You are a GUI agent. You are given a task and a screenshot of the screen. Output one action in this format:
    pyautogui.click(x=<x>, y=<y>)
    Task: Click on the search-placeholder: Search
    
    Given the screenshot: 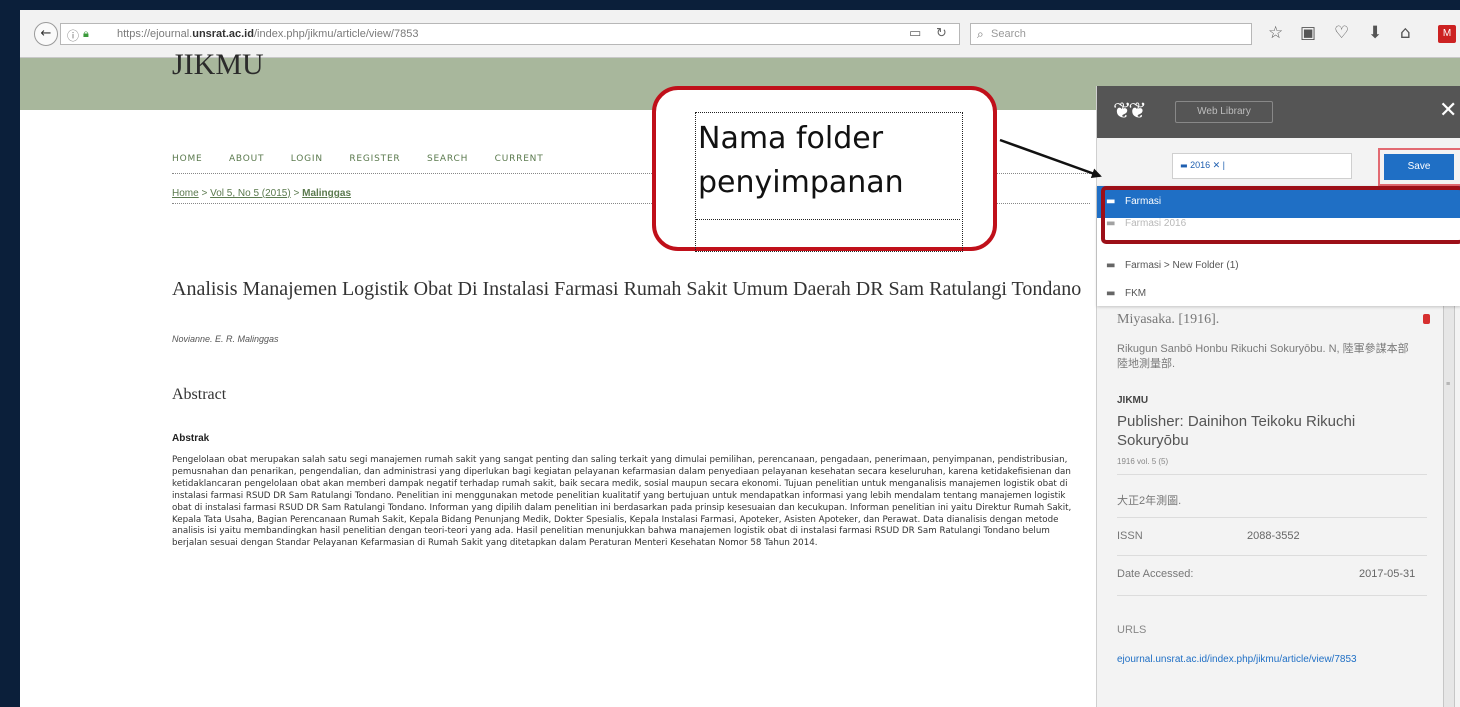 What is the action you would take?
    pyautogui.click(x=1008, y=34)
    